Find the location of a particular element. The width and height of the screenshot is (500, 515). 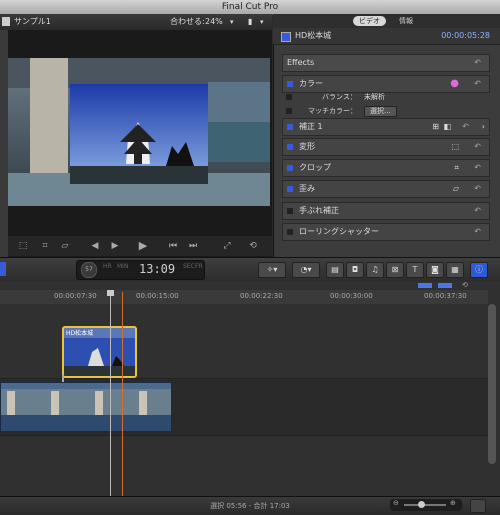

tab-info: 情報 is located at coordinates (406, 21).